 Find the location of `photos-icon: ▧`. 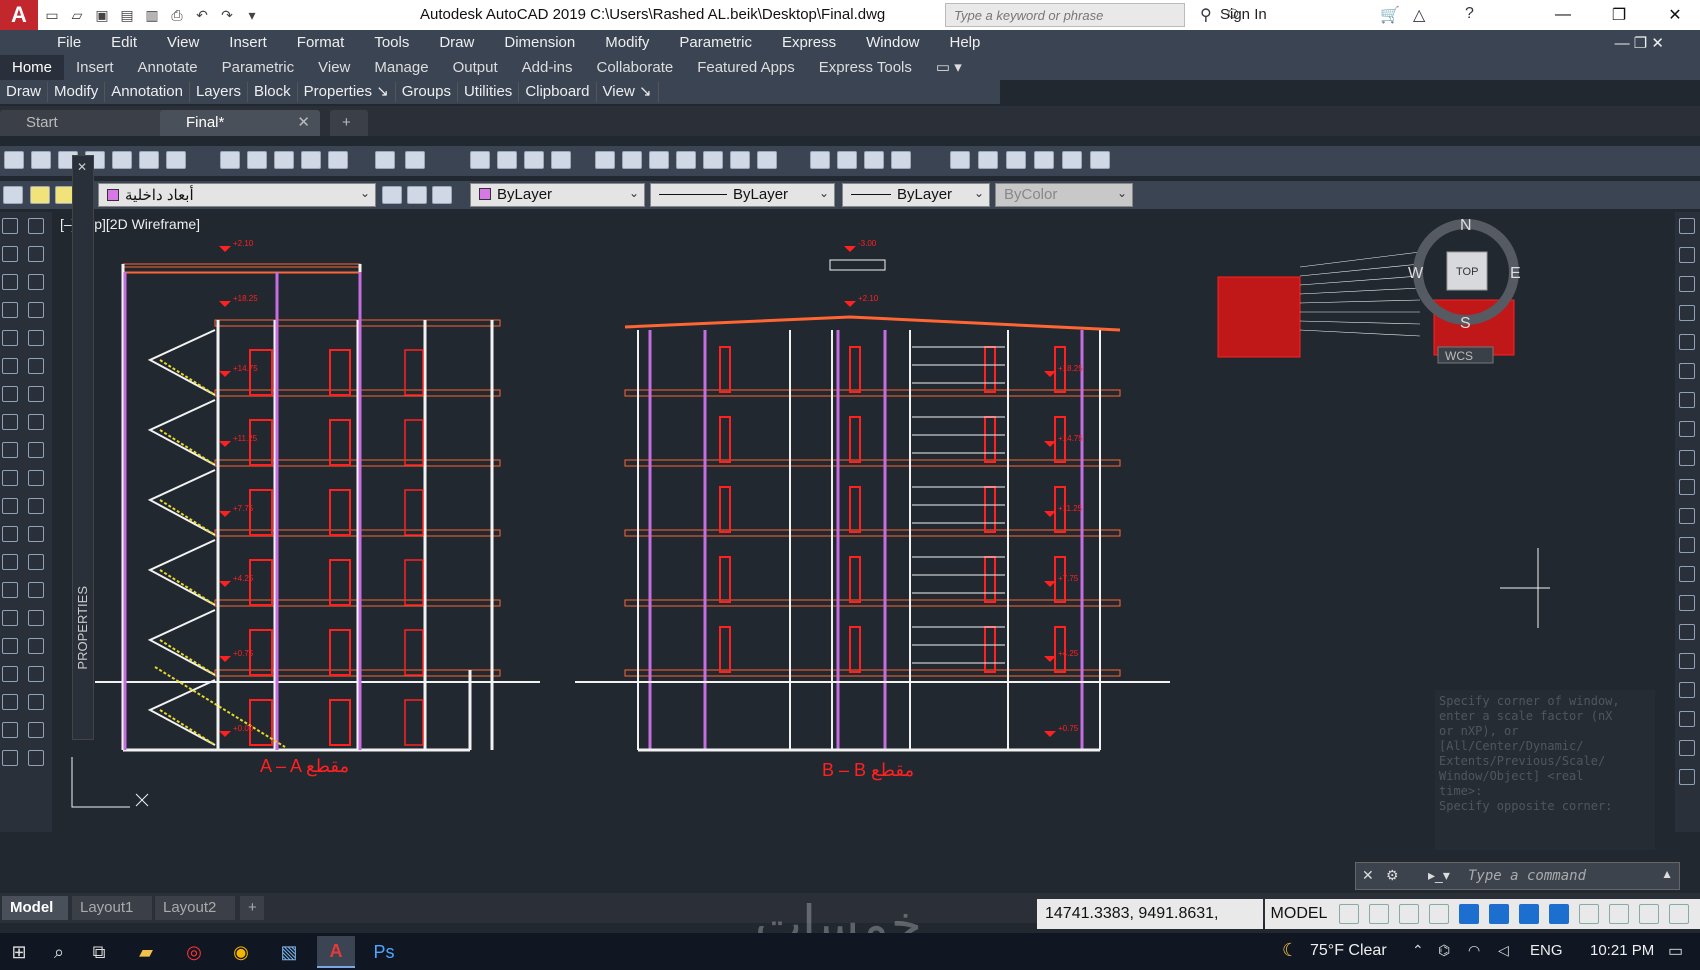

photos-icon: ▧ is located at coordinates (289, 952).